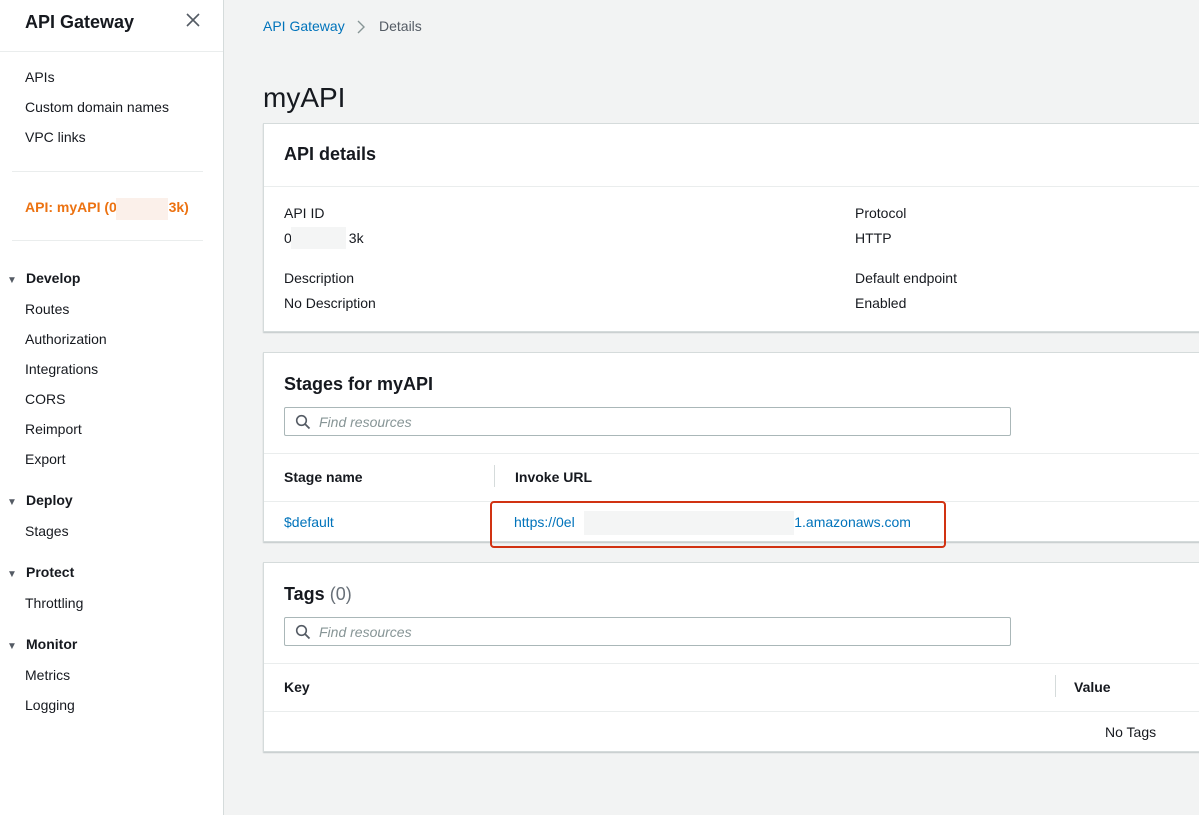 This screenshot has height=815, width=1199. I want to click on stages-search-input, so click(659, 421).